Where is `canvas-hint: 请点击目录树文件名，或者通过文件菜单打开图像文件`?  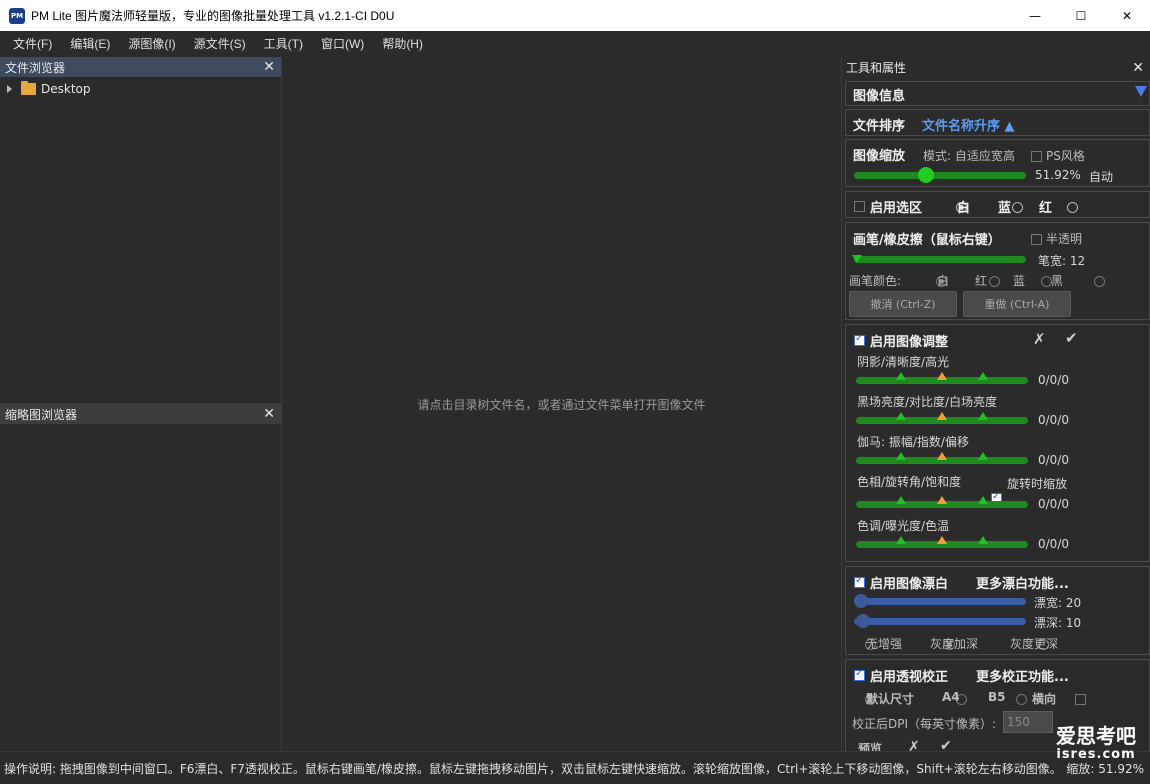
canvas-hint: 请点击目录树文件名，或者通过文件菜单打开图像文件 is located at coordinates (561, 404).